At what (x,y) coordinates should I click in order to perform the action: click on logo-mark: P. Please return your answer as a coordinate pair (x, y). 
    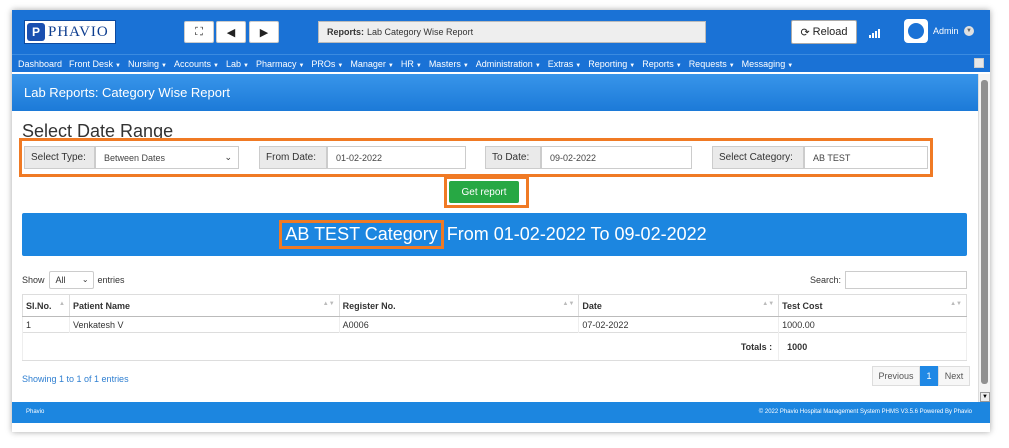
    Looking at the image, I should click on (36, 32).